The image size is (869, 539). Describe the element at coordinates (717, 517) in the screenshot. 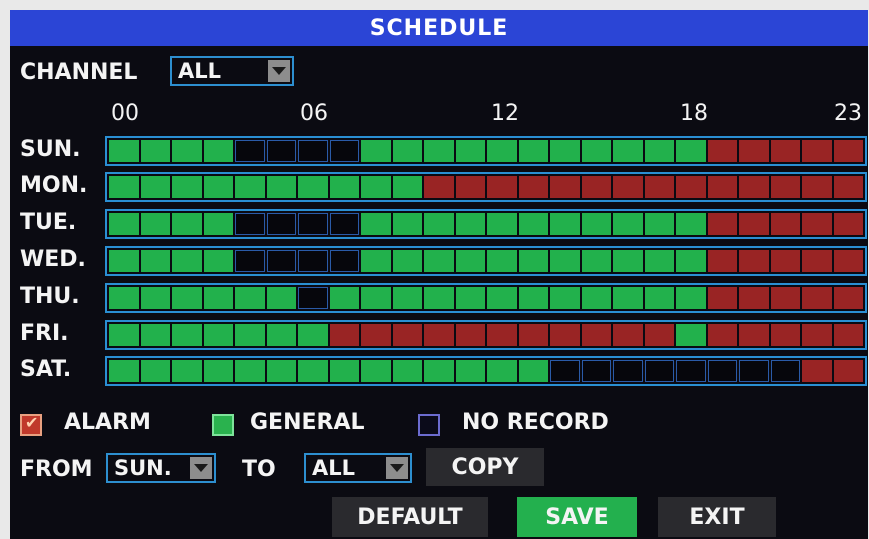

I see `exit-button: EXIT` at that location.